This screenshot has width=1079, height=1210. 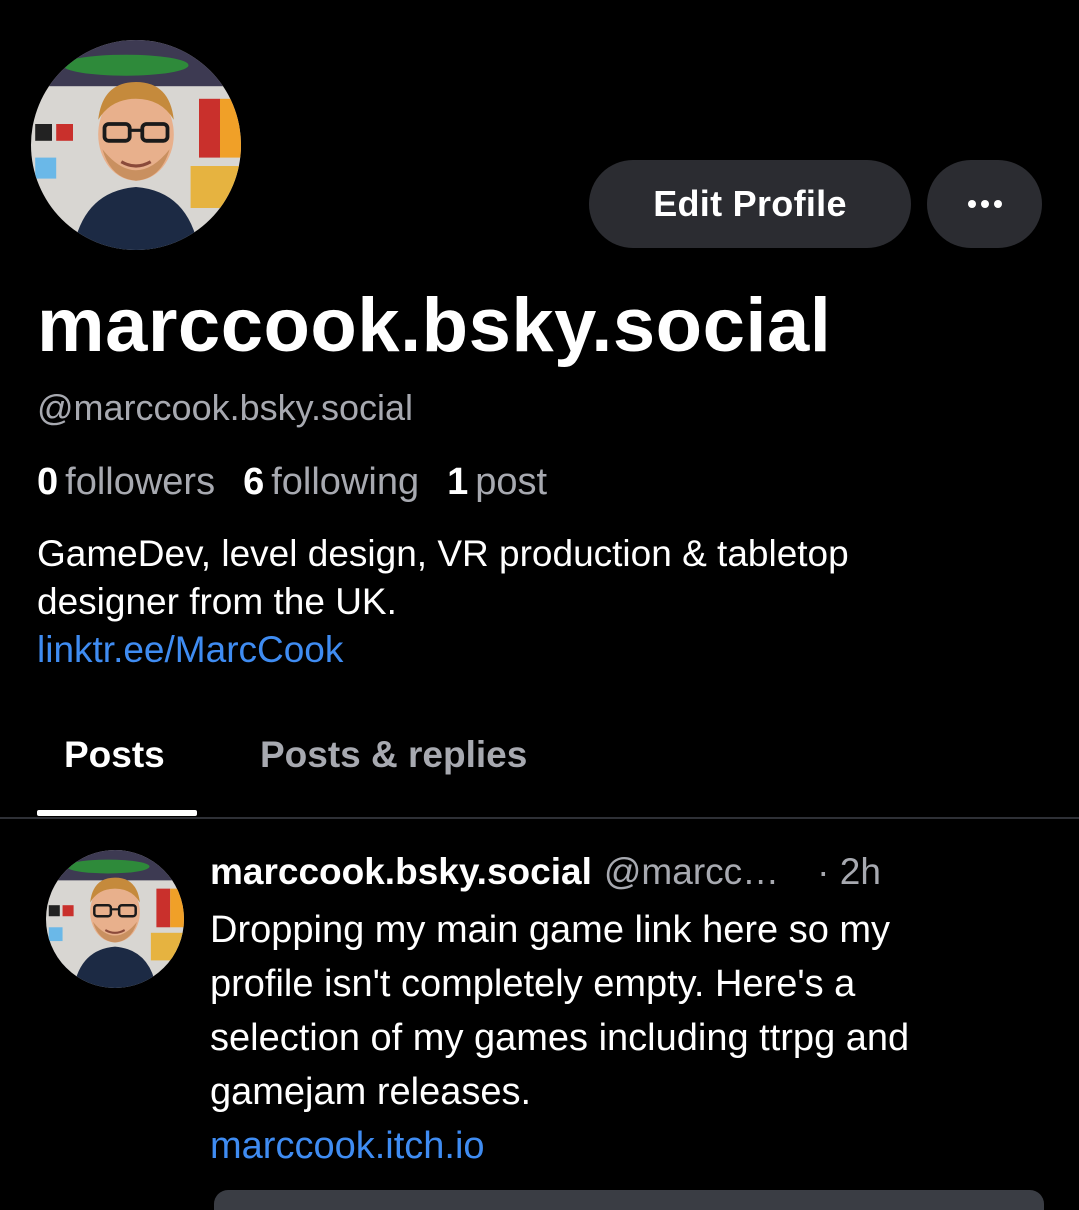 I want to click on profile-handle: @marccook.bsky.social, so click(x=225, y=407).